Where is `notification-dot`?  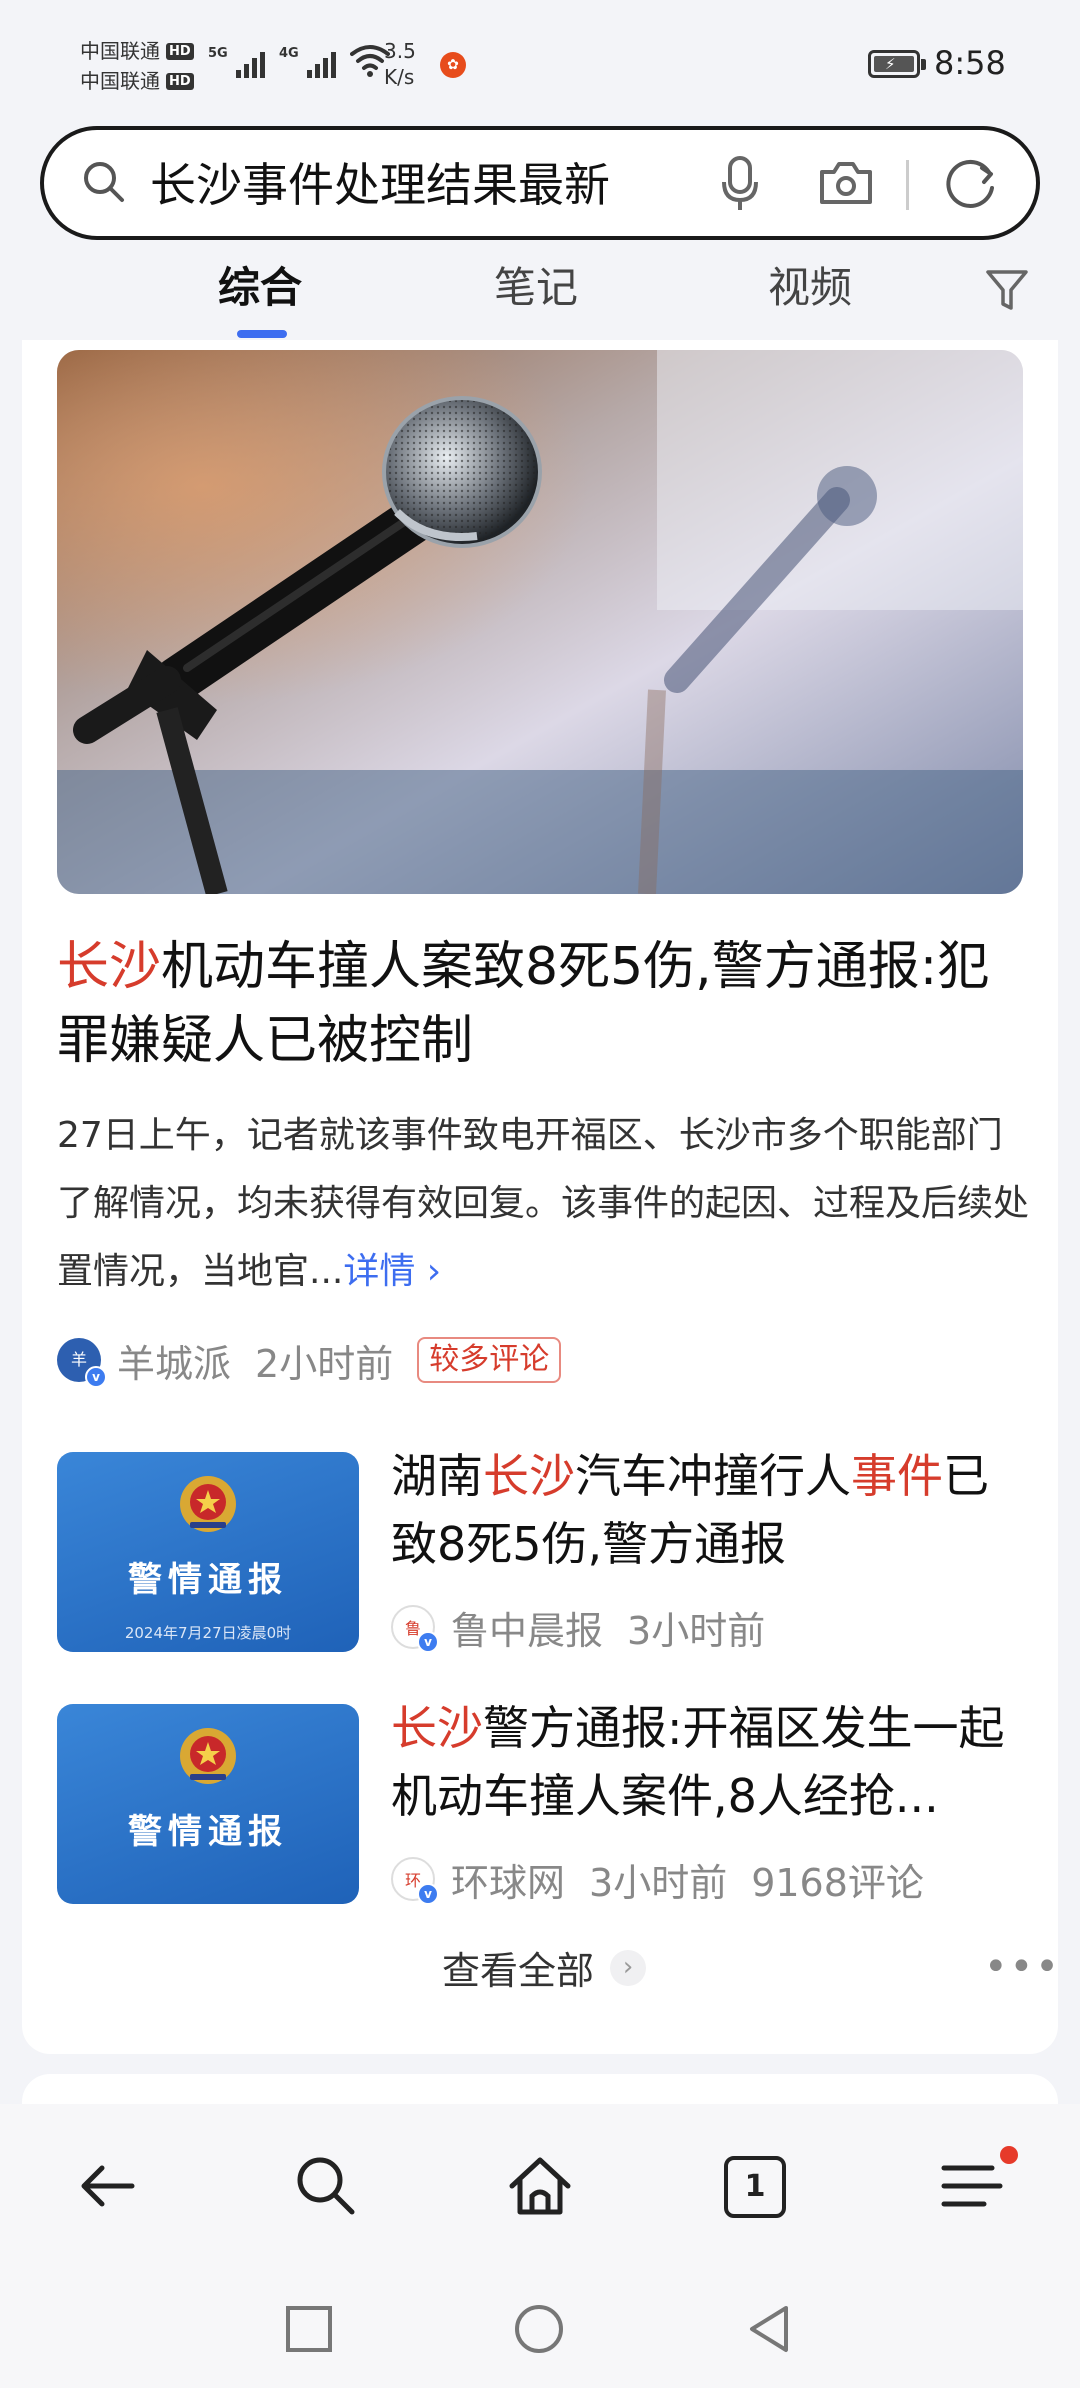 notification-dot is located at coordinates (1009, 2155).